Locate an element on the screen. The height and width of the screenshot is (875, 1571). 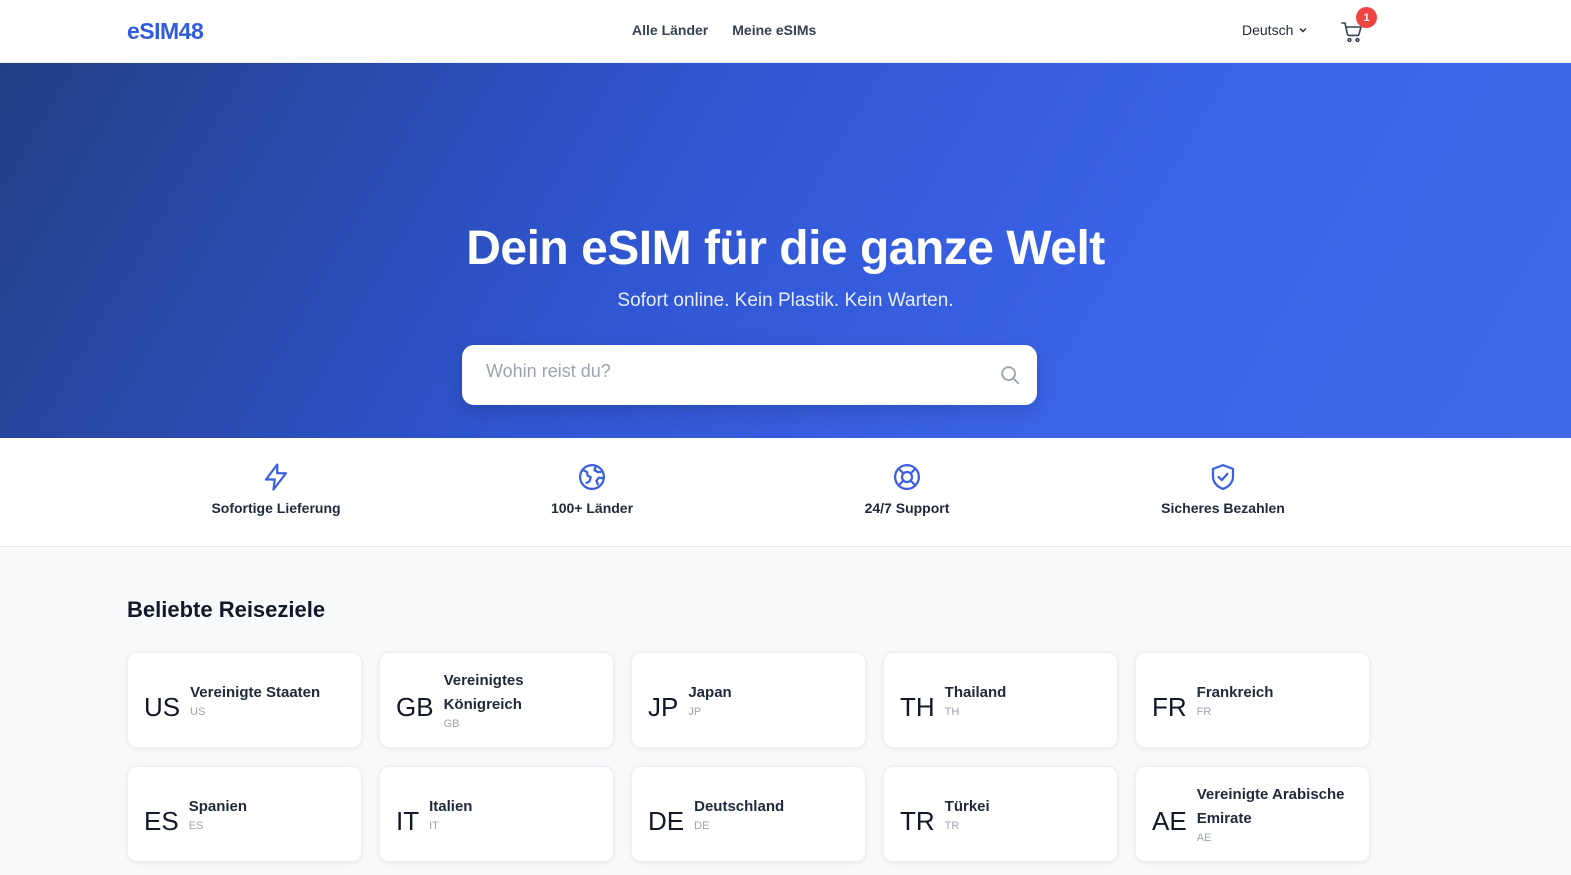
feature-instant-delivery: Sofortige Lieferung is located at coordinates (276, 489).